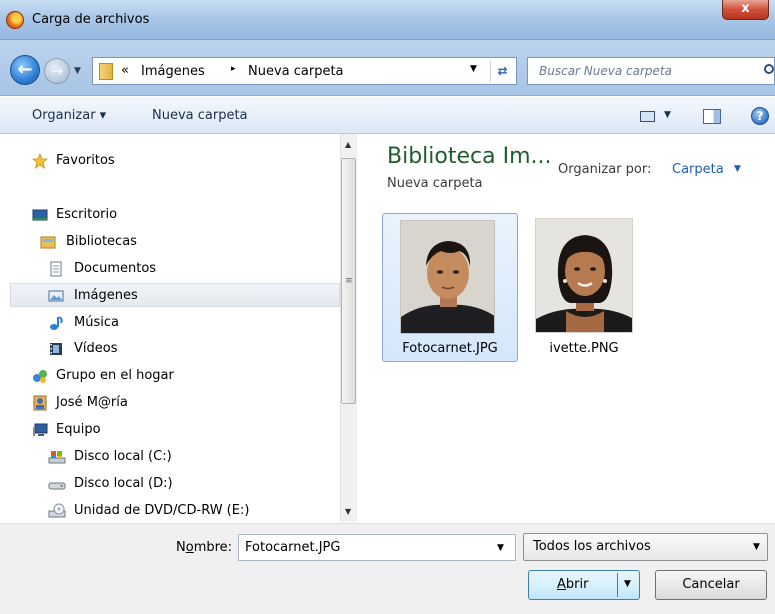 The image size is (775, 614). Describe the element at coordinates (175, 161) in the screenshot. I see `nav-item-favoritos: Favoritos` at that location.